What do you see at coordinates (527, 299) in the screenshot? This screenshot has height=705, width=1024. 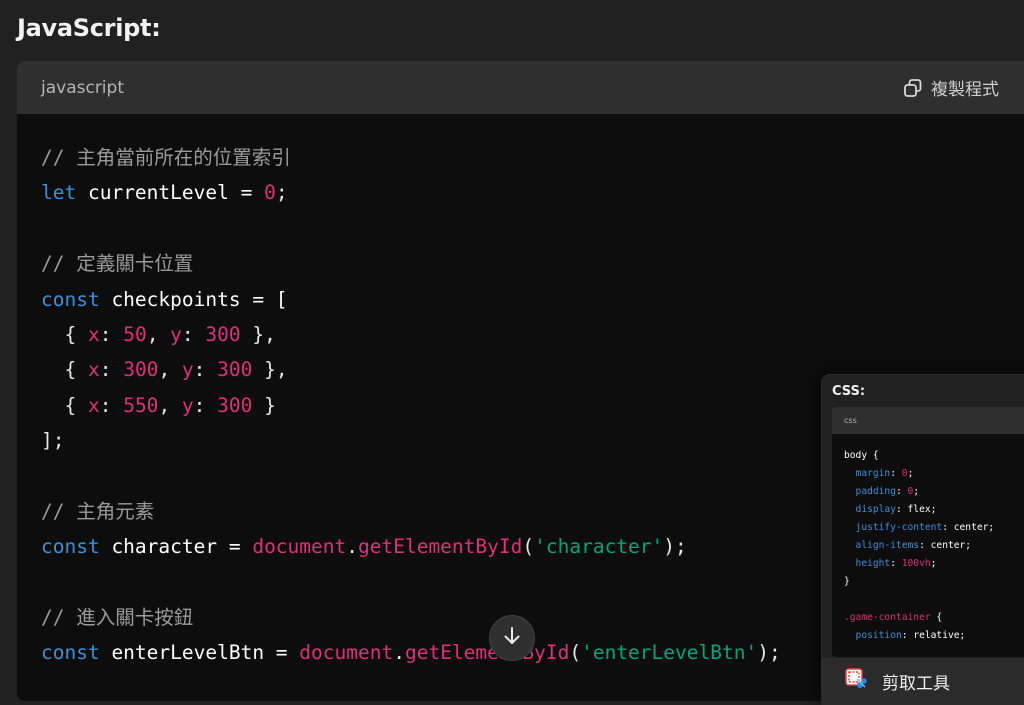 I see `code-line: const checkpoints = [` at bounding box center [527, 299].